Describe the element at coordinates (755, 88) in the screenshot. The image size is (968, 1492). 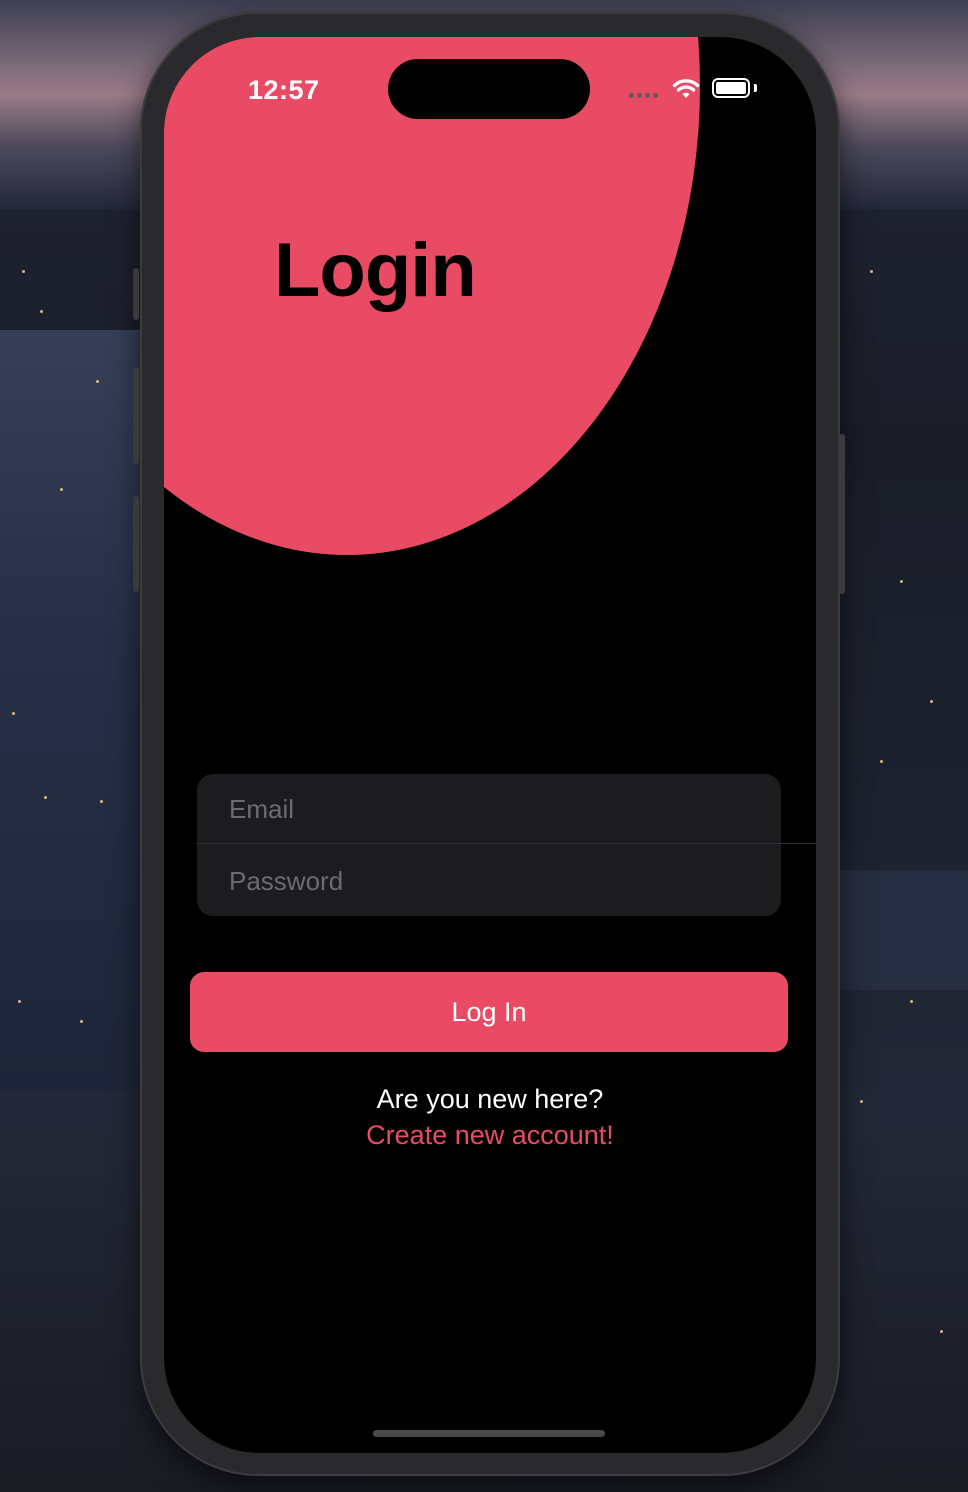
I see `battery-tip` at that location.